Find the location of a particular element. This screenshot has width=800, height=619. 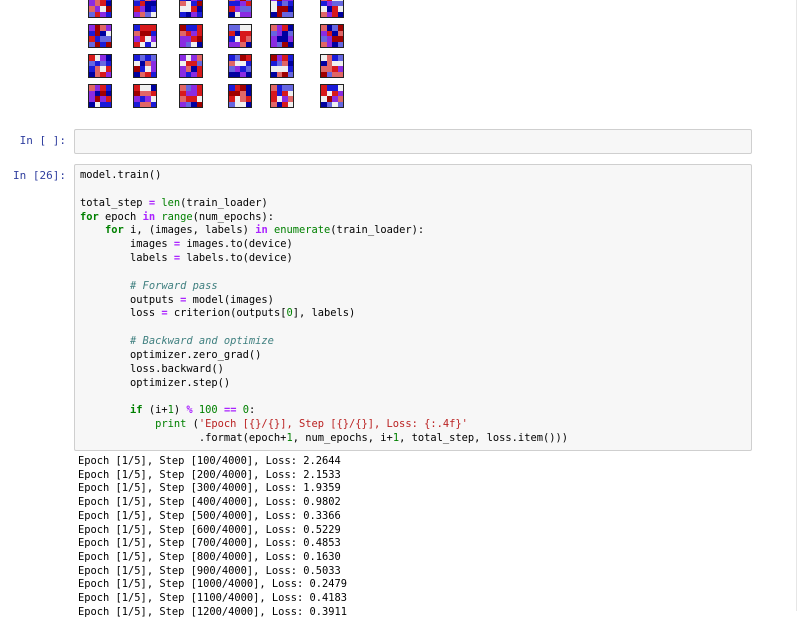

code-line: optimizer.zero_grad() is located at coordinates (171, 354).